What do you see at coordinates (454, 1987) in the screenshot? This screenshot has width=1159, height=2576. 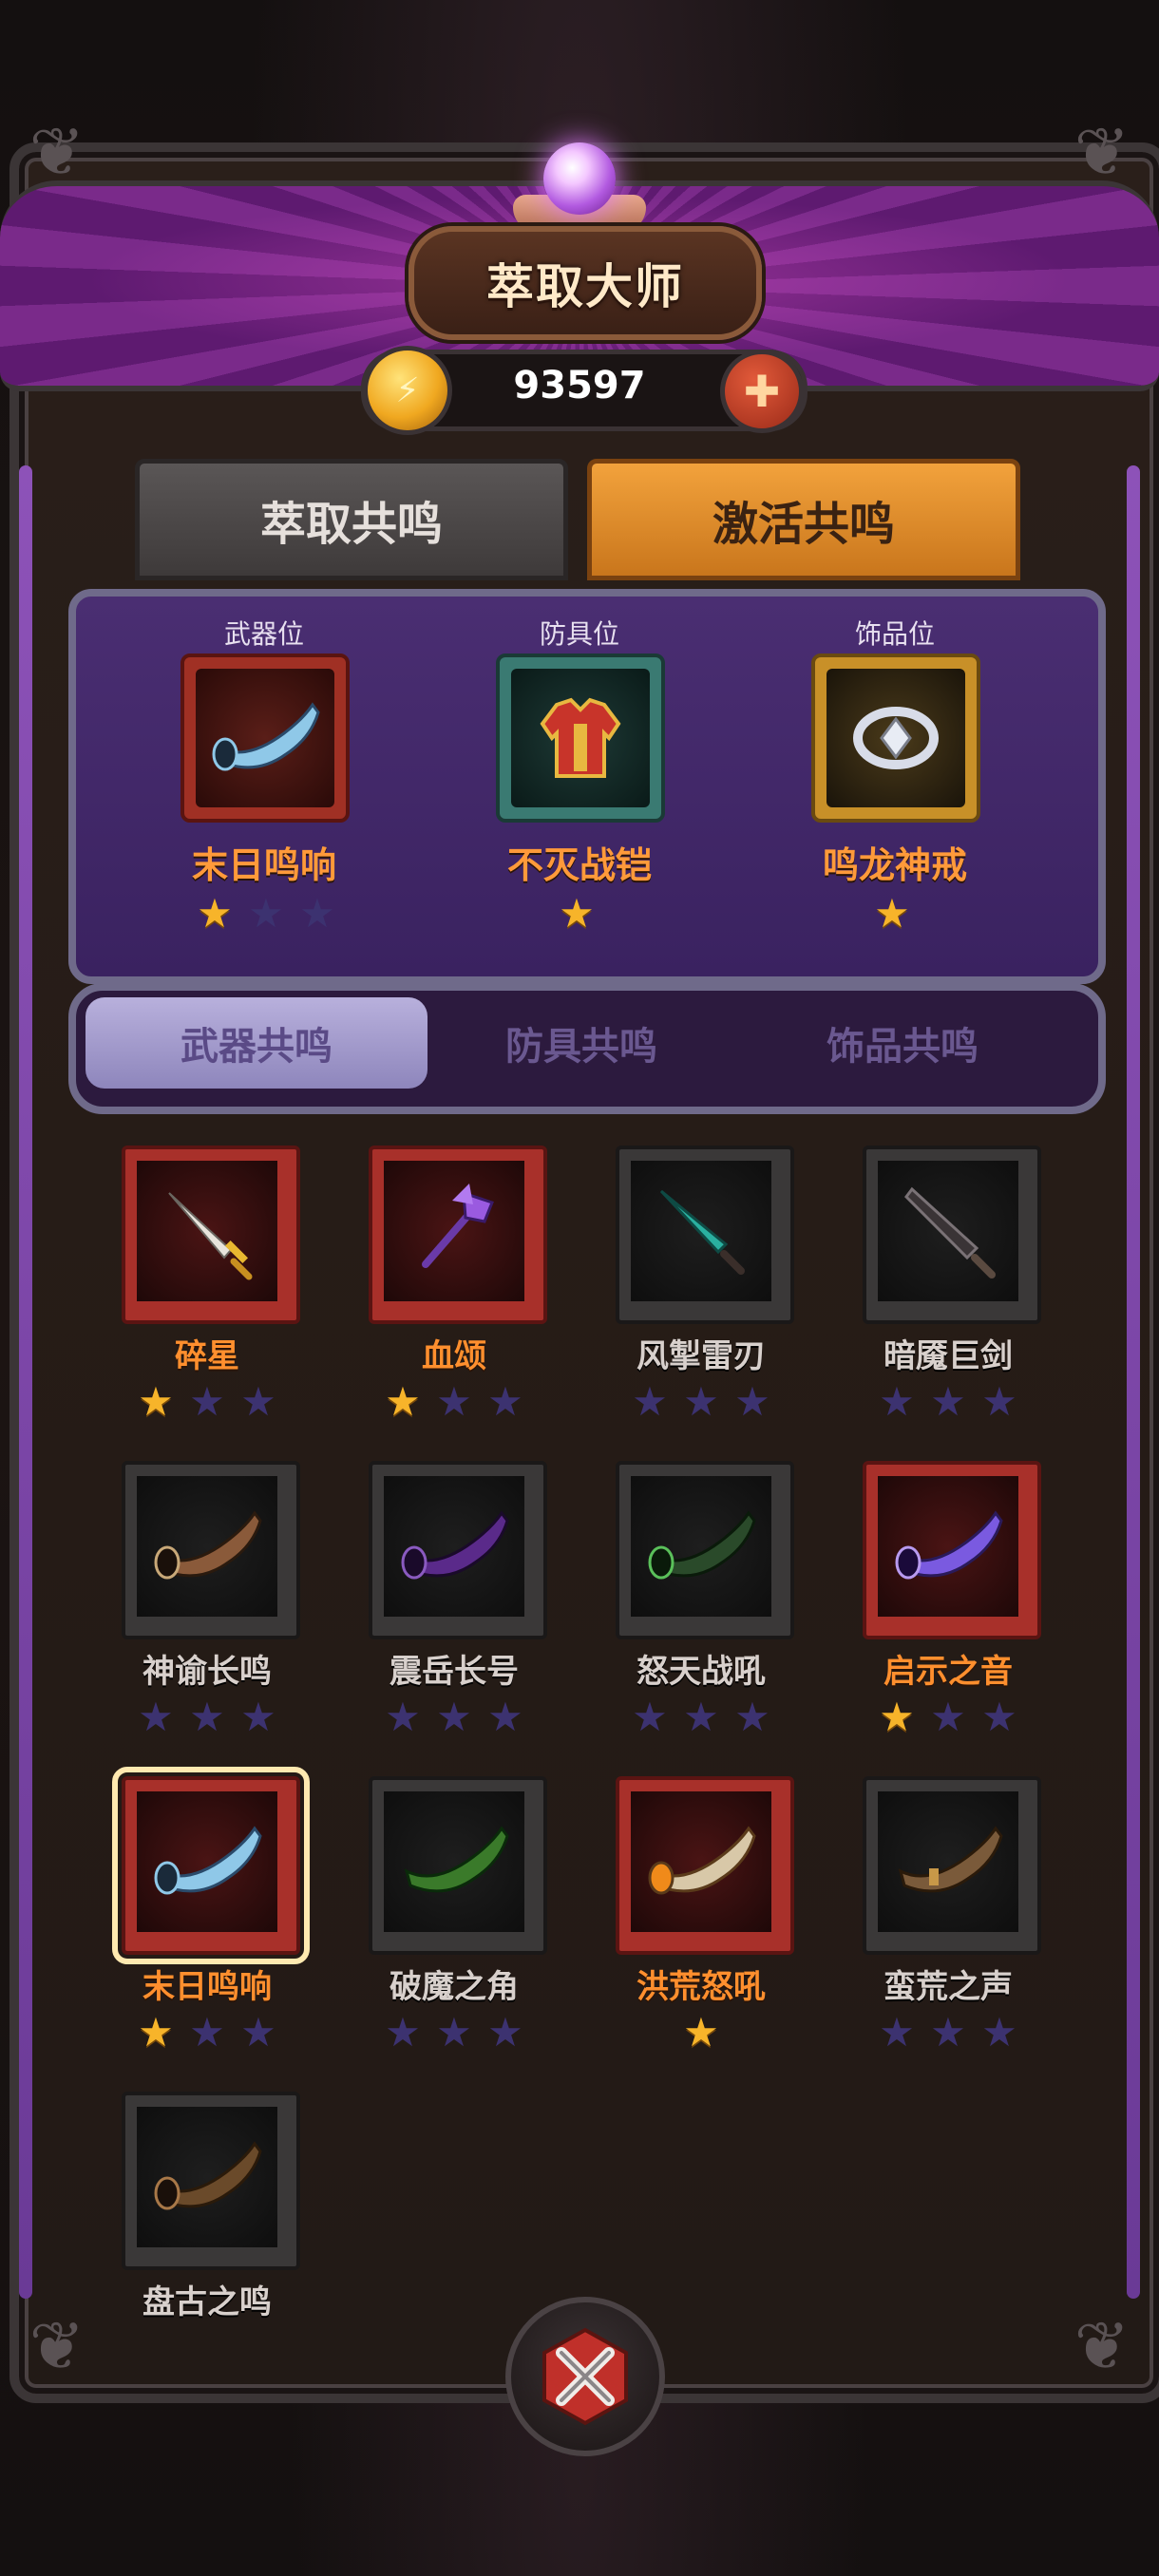 I see `item-name: 破魔之角` at bounding box center [454, 1987].